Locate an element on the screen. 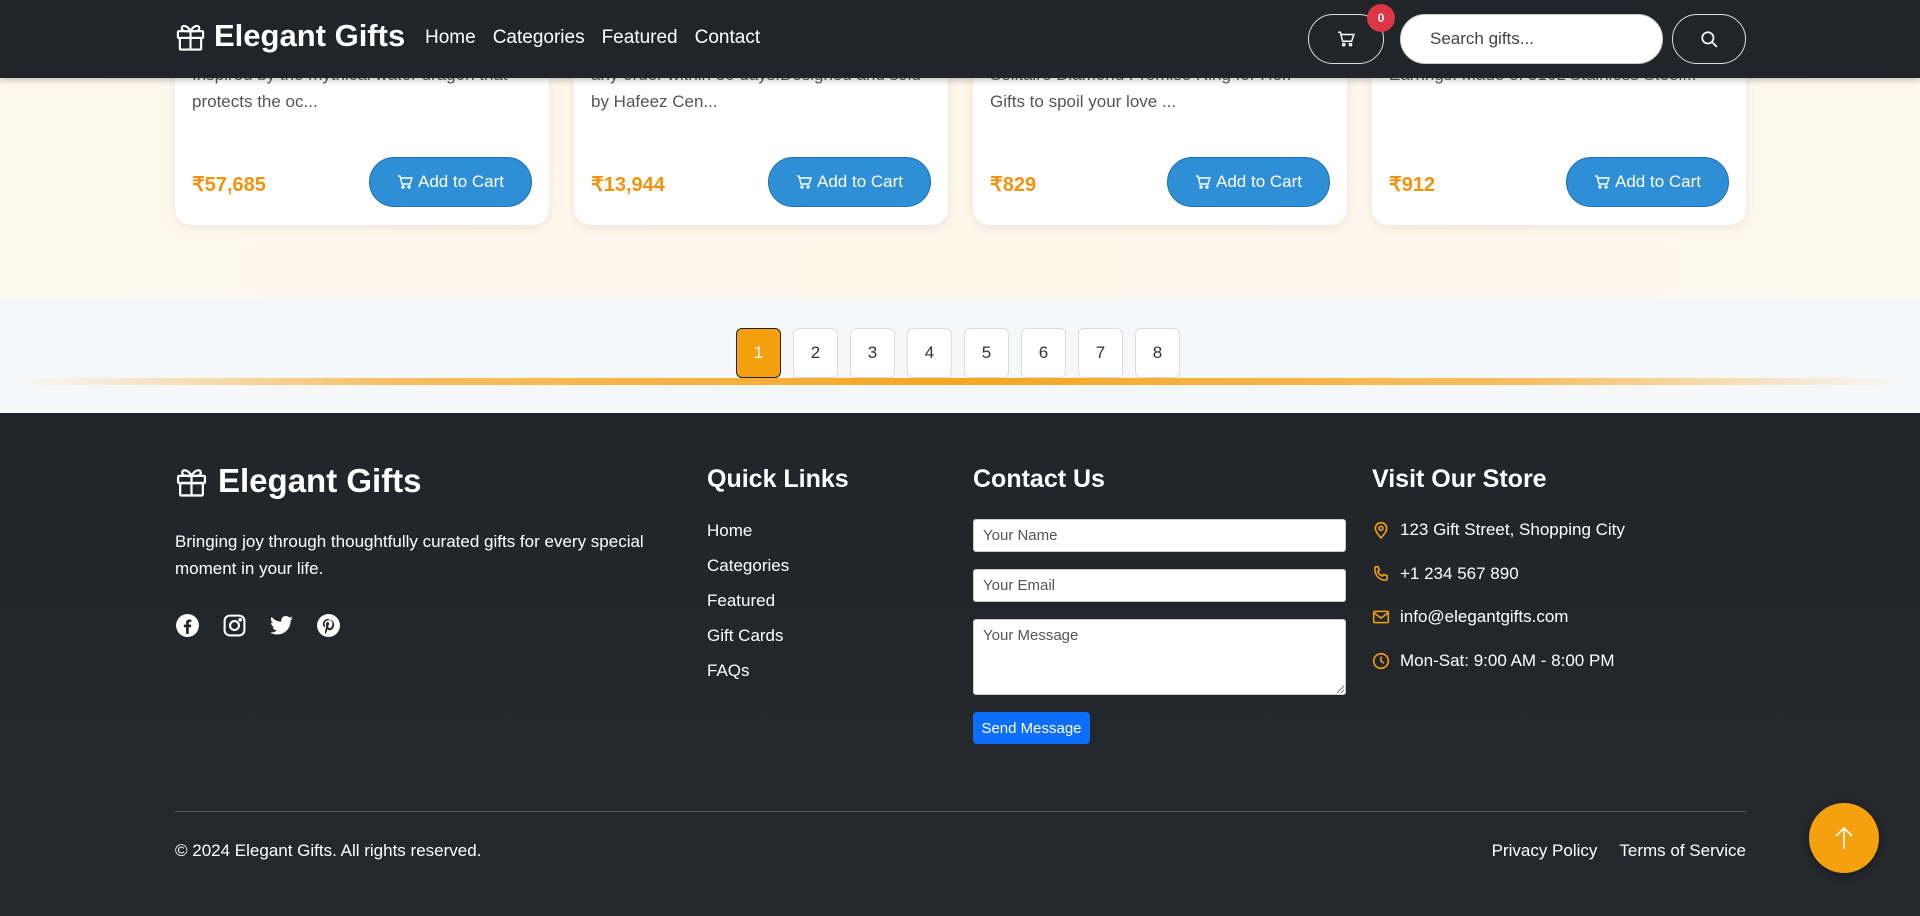  search-icon is located at coordinates (1709, 39).